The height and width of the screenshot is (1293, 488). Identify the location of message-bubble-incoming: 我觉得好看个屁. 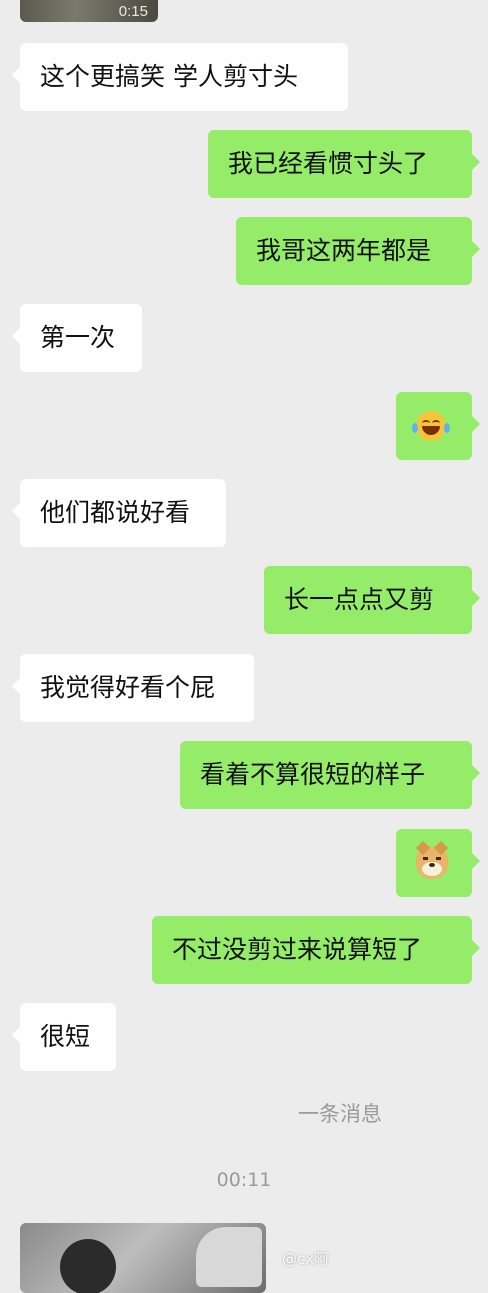
(133, 688).